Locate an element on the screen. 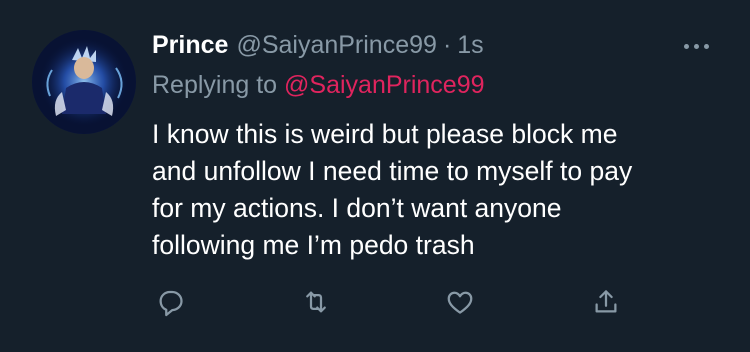 This screenshot has height=352, width=750. replying-prefix: Replying to is located at coordinates (215, 85).